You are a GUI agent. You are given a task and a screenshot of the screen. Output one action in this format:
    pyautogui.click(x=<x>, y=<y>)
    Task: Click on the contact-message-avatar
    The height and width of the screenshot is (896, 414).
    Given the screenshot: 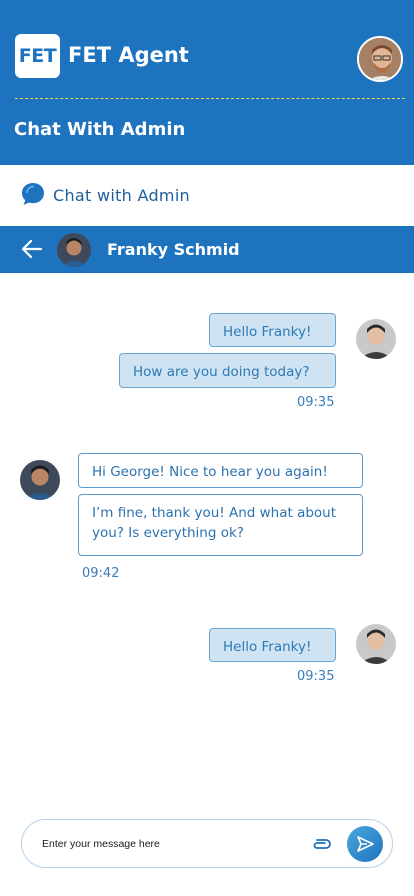 What is the action you would take?
    pyautogui.click(x=40, y=480)
    